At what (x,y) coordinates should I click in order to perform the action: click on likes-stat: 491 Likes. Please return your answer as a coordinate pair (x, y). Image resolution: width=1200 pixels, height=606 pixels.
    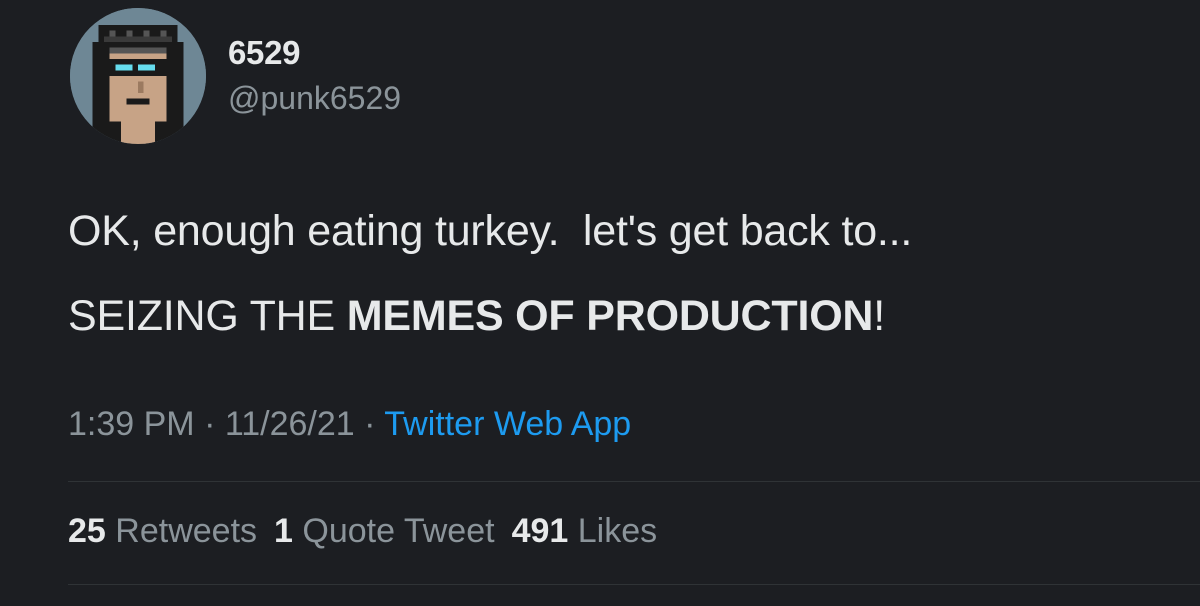
    Looking at the image, I should click on (585, 531).